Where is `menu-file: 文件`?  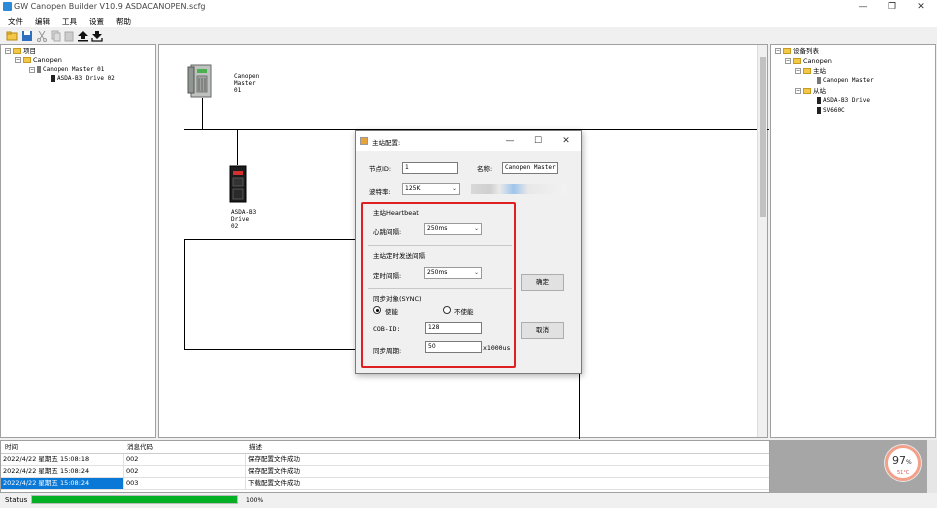
menu-file: 文件 is located at coordinates (15, 21).